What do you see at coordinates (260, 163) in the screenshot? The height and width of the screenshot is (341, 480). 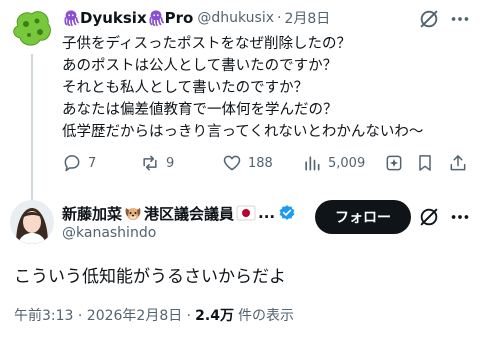 I see `like-count: 188` at bounding box center [260, 163].